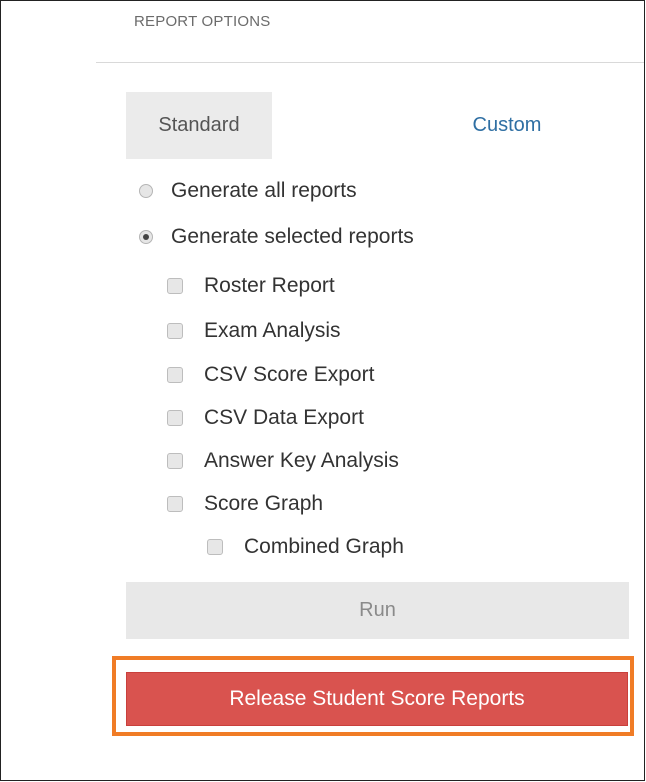  I want to click on generate-selected-label: Generate selected reports, so click(292, 236).